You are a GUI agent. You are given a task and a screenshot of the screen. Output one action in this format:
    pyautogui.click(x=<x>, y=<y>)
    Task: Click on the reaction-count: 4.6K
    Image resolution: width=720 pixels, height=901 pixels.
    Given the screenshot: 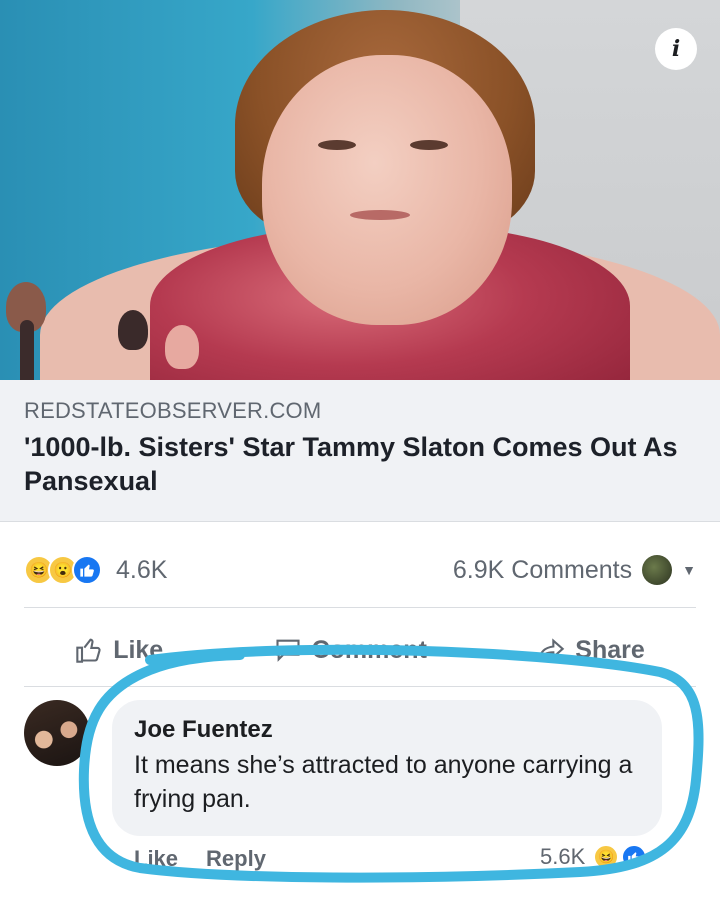 What is the action you would take?
    pyautogui.click(x=141, y=570)
    